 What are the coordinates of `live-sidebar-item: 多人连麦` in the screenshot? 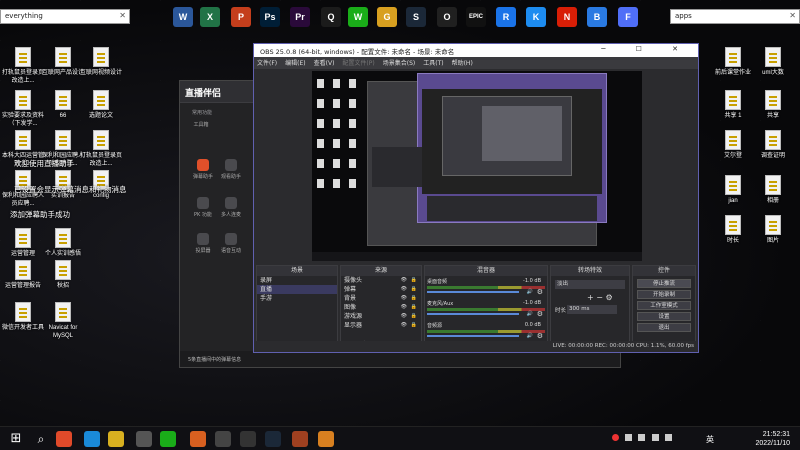 It's located at (231, 207).